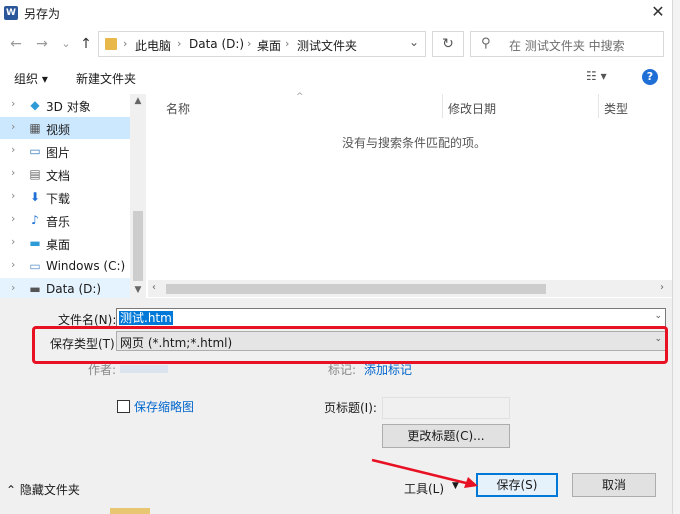 This screenshot has height=514, width=680. What do you see at coordinates (35, 266) in the screenshot?
I see `drive-c-icon: ▭` at bounding box center [35, 266].